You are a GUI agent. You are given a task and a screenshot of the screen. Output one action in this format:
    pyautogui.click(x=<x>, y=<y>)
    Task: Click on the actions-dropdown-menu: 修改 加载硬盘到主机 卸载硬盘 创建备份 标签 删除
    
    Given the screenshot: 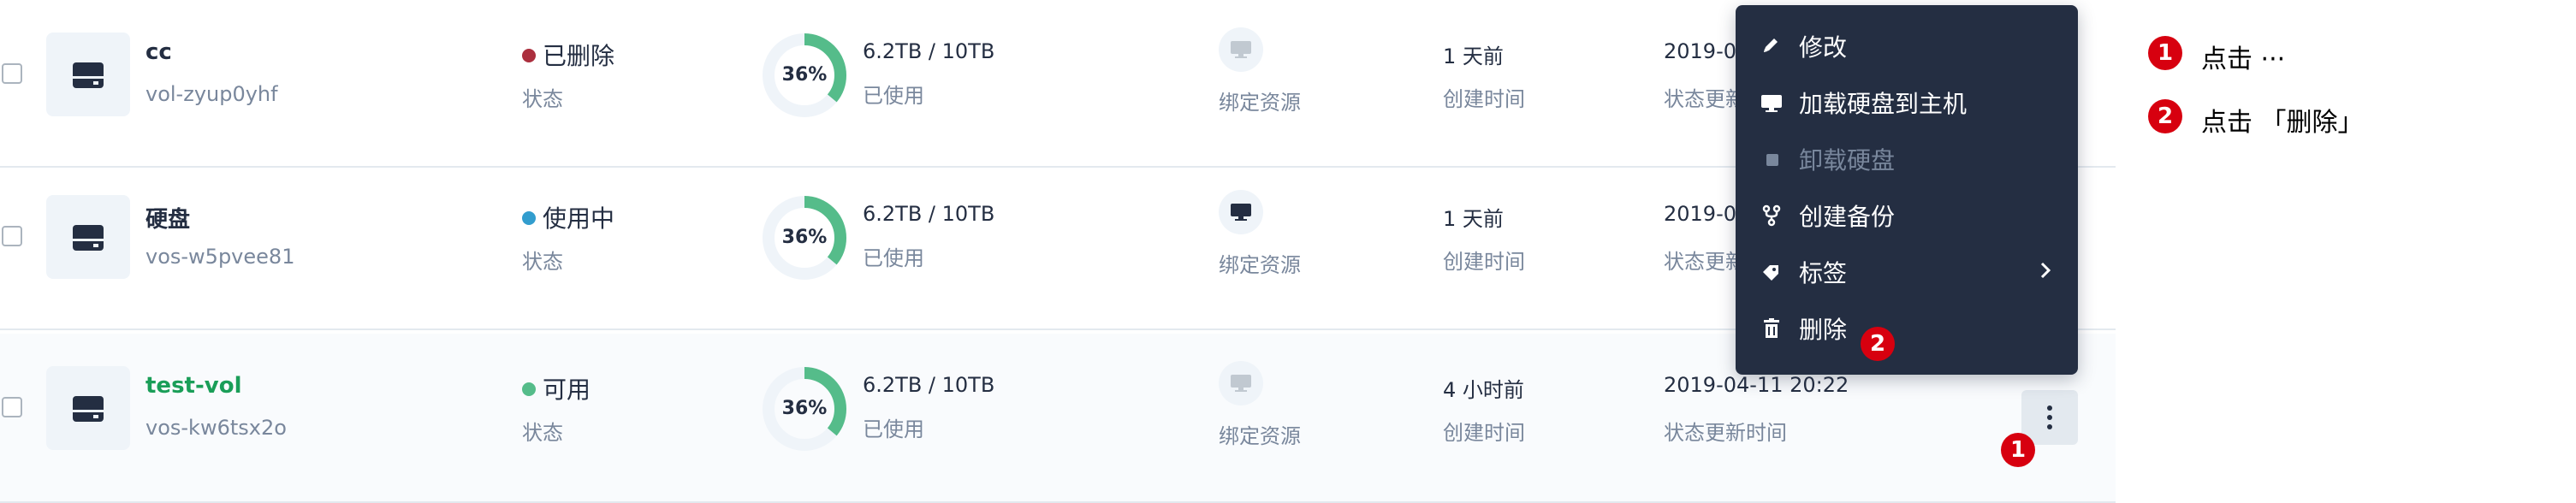 What is the action you would take?
    pyautogui.click(x=1907, y=190)
    